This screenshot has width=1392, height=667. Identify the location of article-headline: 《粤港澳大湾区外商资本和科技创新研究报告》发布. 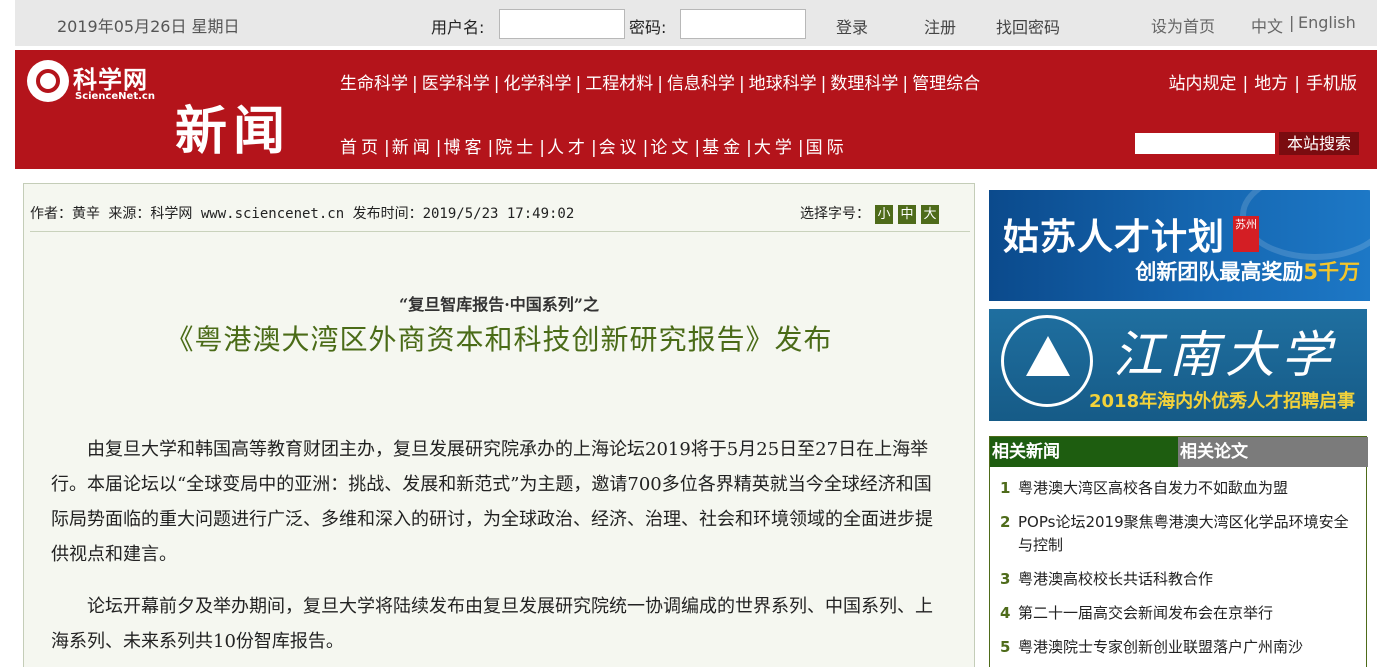
(499, 339).